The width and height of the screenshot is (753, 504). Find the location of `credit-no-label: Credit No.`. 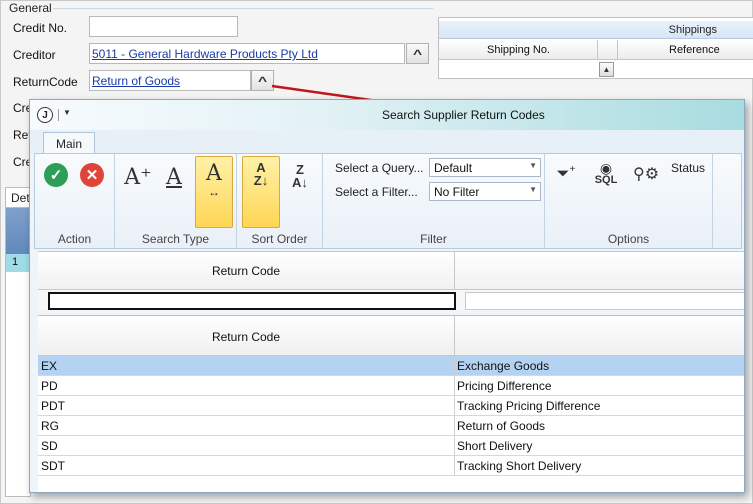

credit-no-label: Credit No. is located at coordinates (40, 28).